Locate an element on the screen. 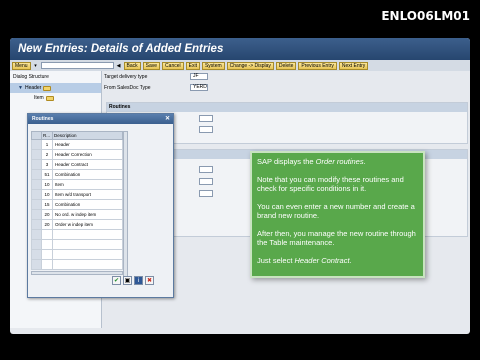 Image resolution: width=480 pixels, height=360 pixels. horizontal-scrollbar is located at coordinates (77, 273).